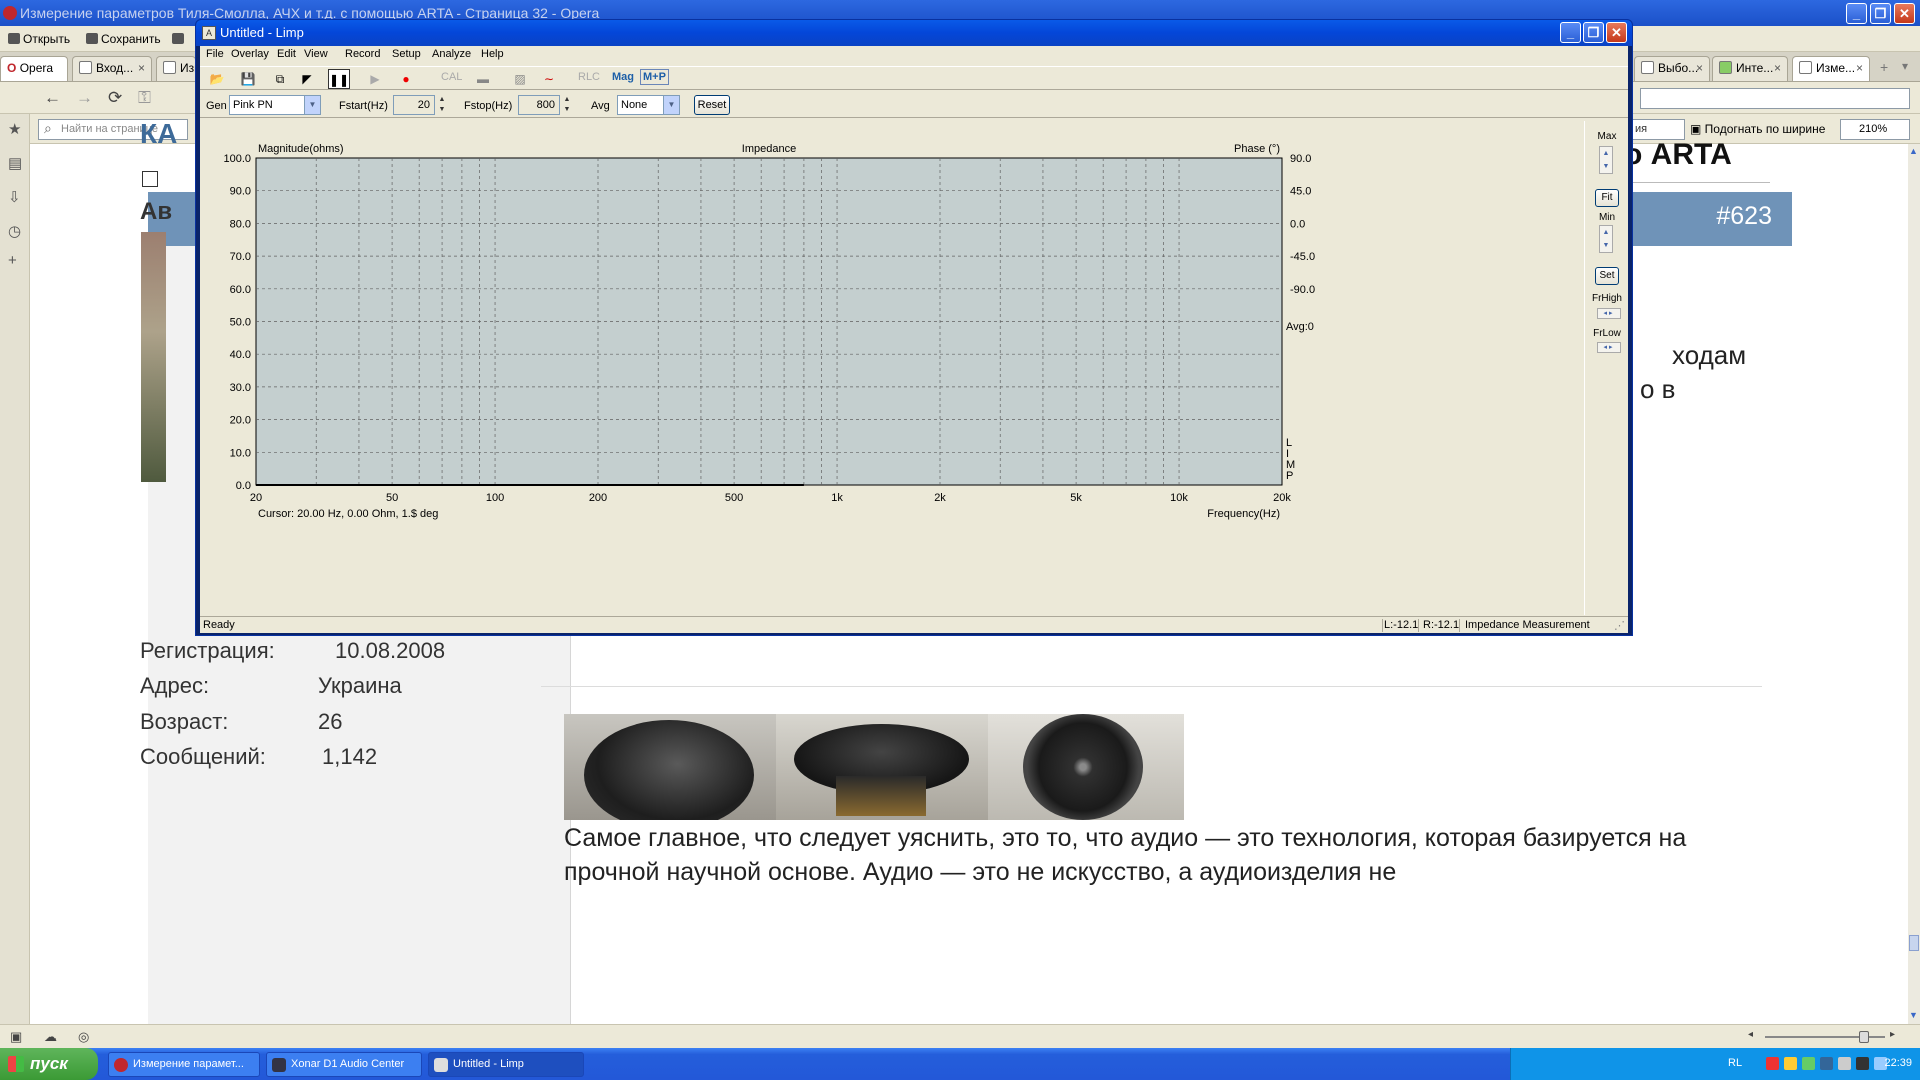 Image resolution: width=1920 pixels, height=1080 pixels. What do you see at coordinates (1593, 32) in the screenshot?
I see `limp-maximize-button: ❐` at bounding box center [1593, 32].